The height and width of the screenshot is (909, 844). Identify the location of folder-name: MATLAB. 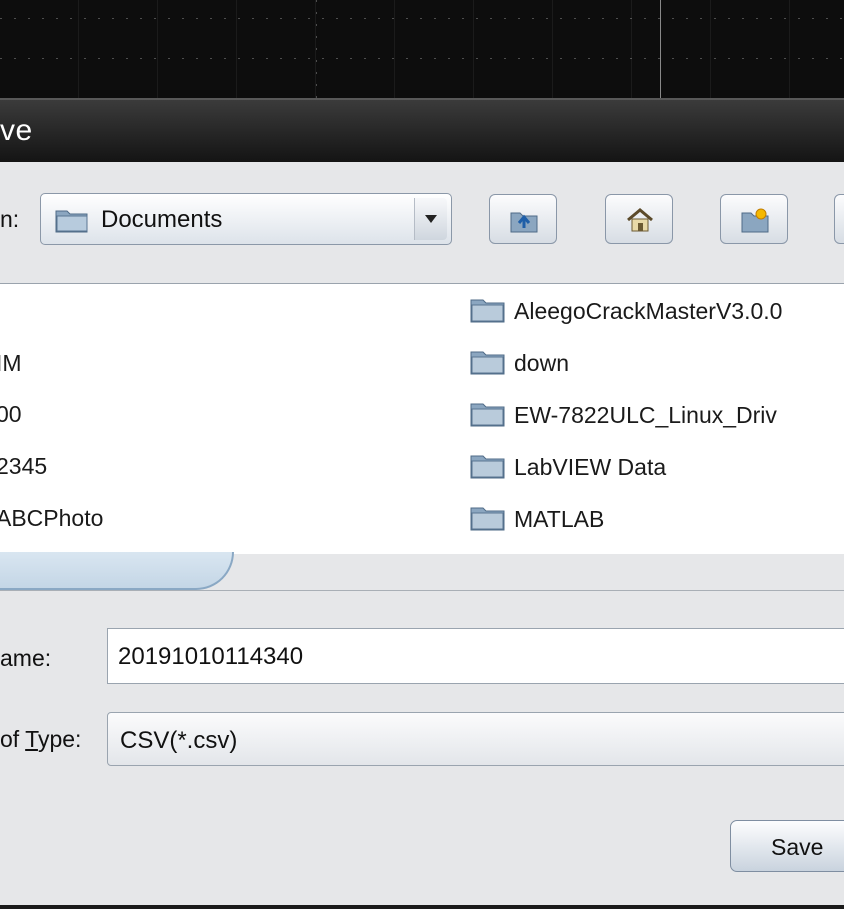
(559, 519).